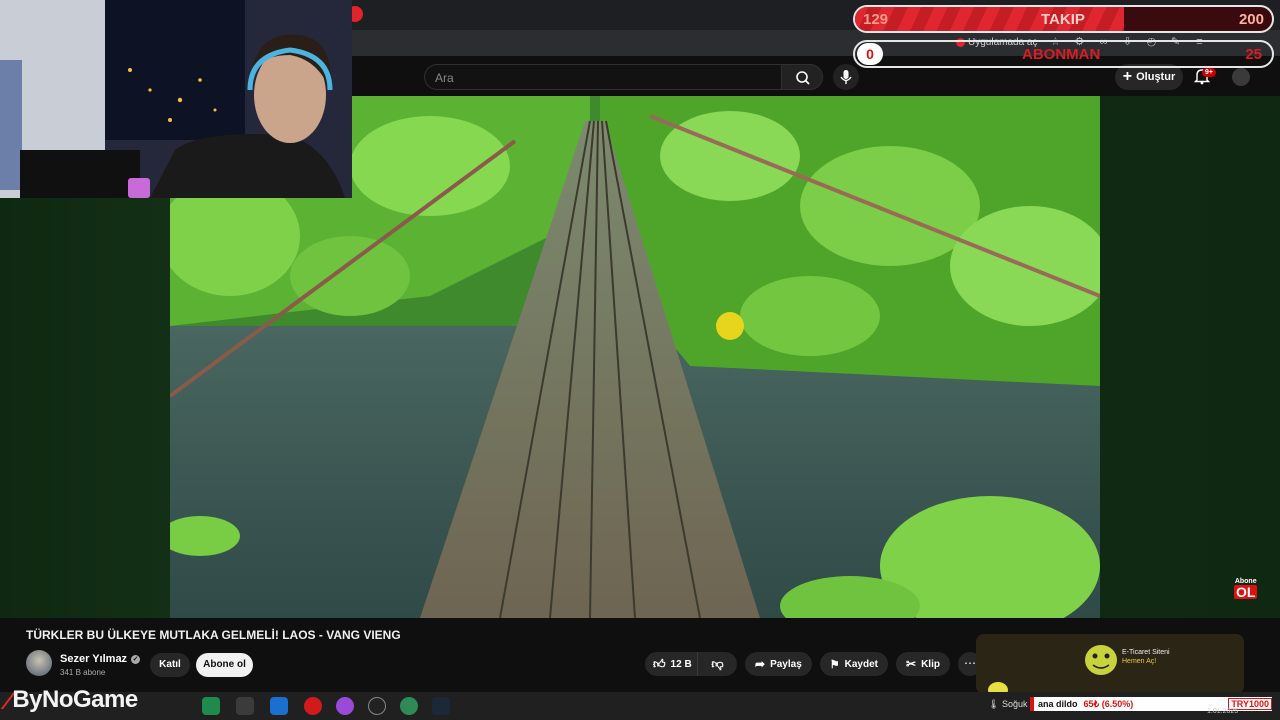 The height and width of the screenshot is (720, 1280). What do you see at coordinates (377, 706) in the screenshot?
I see `obs-taskbar-icon` at bounding box center [377, 706].